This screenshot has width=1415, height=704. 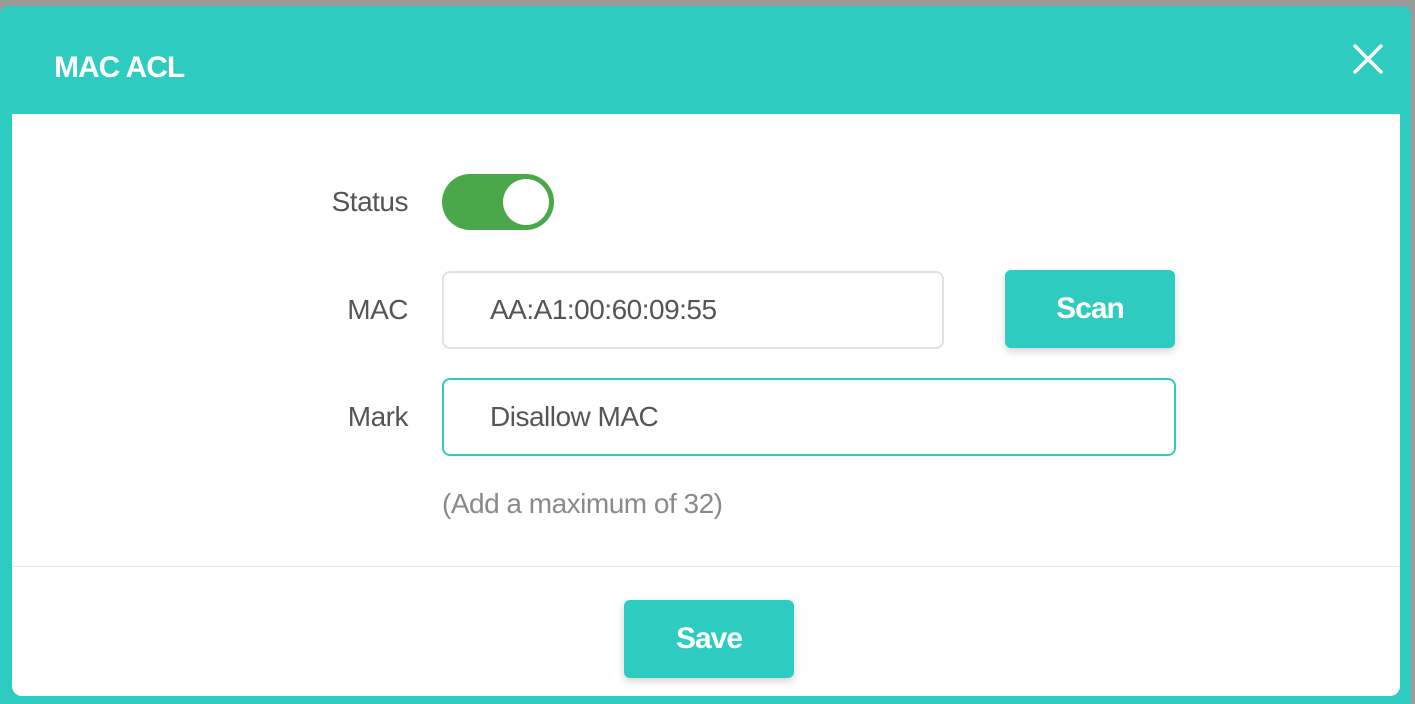 What do you see at coordinates (526, 202) in the screenshot?
I see `toggle-knob` at bounding box center [526, 202].